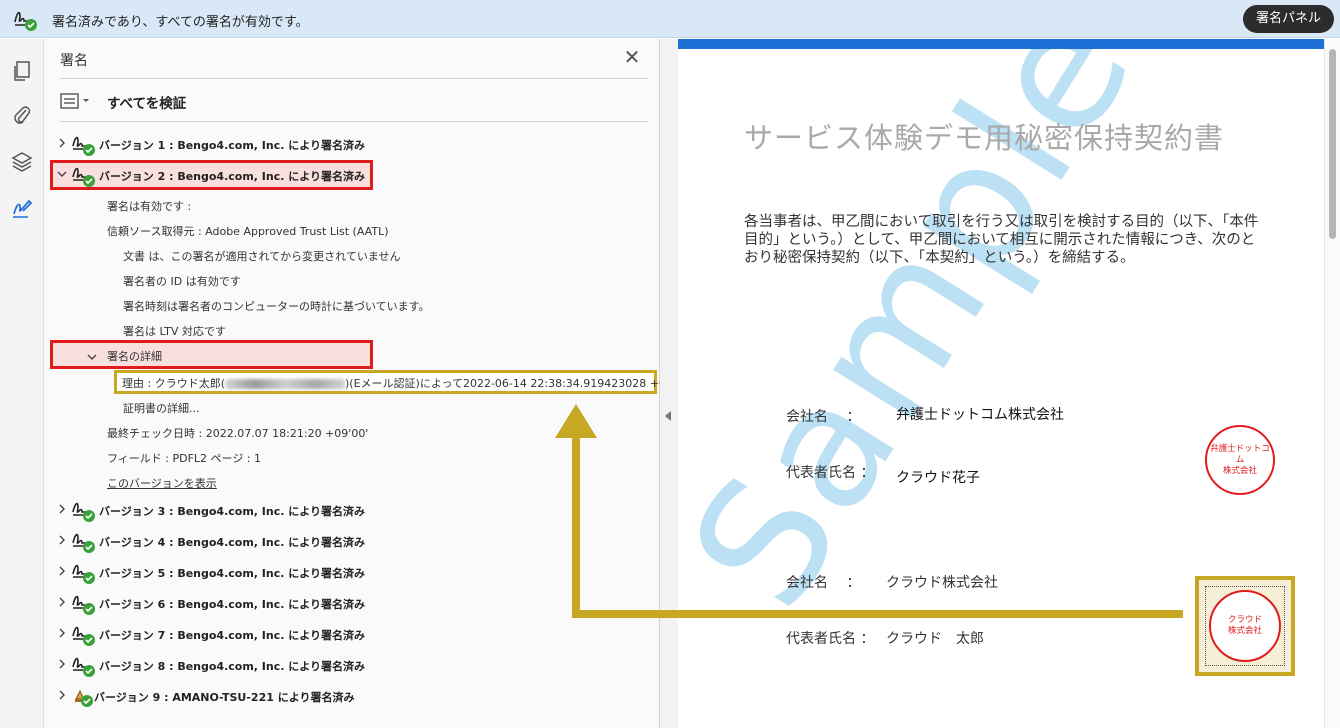 This screenshot has width=1340, height=728. Describe the element at coordinates (224, 697) in the screenshot. I see `version-label: バージョン 9 : AMANO-TSU-221 により署名済み` at that location.